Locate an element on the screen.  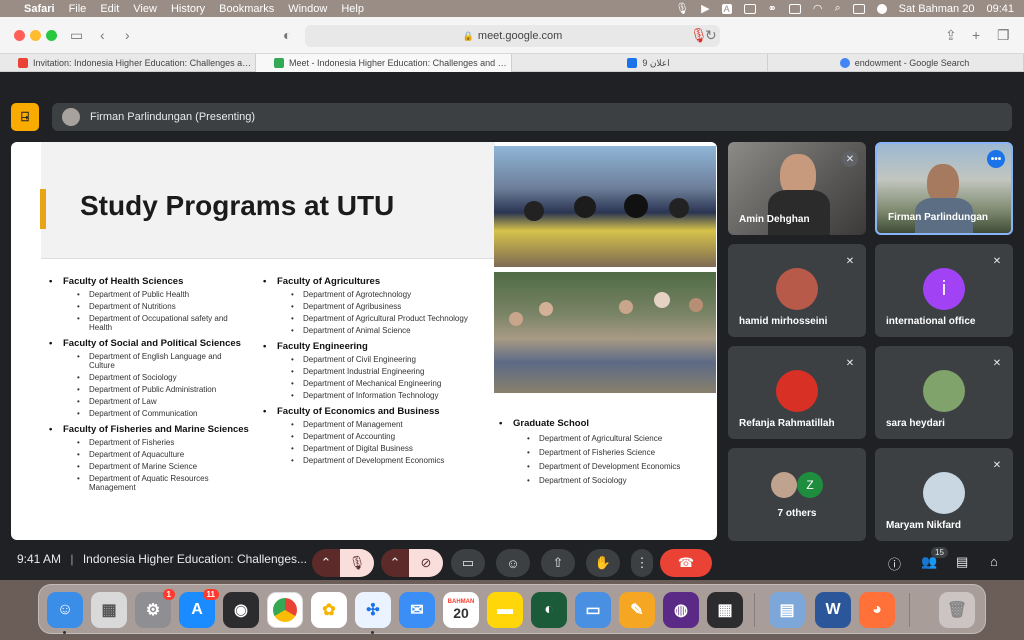
participant-tile: ✕ sara heydari is located at coordinates (944, 392).